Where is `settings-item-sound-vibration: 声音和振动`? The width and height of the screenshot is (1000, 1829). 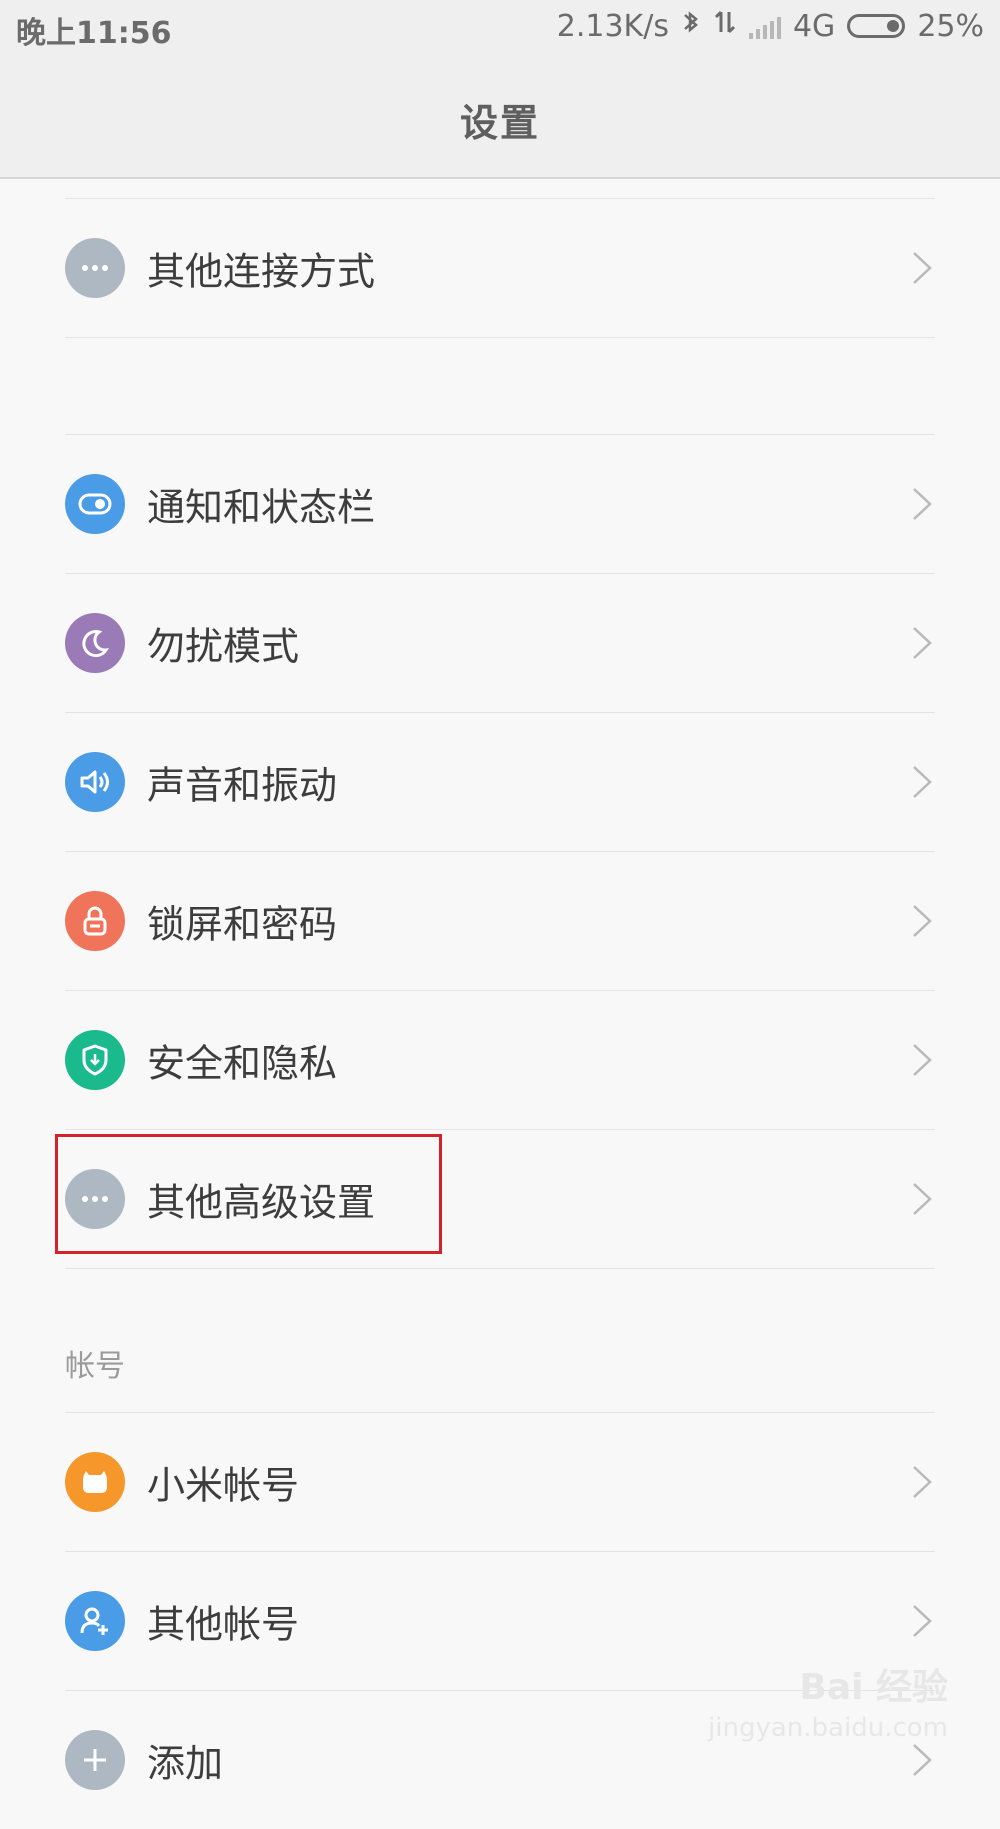 settings-item-sound-vibration: 声音和振动 is located at coordinates (500, 782).